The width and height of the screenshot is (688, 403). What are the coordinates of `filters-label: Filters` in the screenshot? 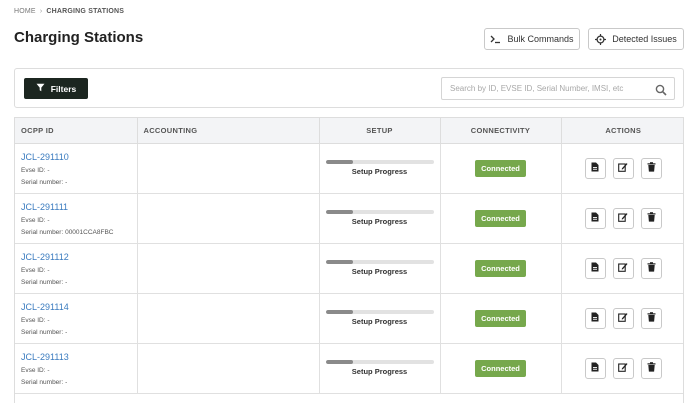 It's located at (63, 88).